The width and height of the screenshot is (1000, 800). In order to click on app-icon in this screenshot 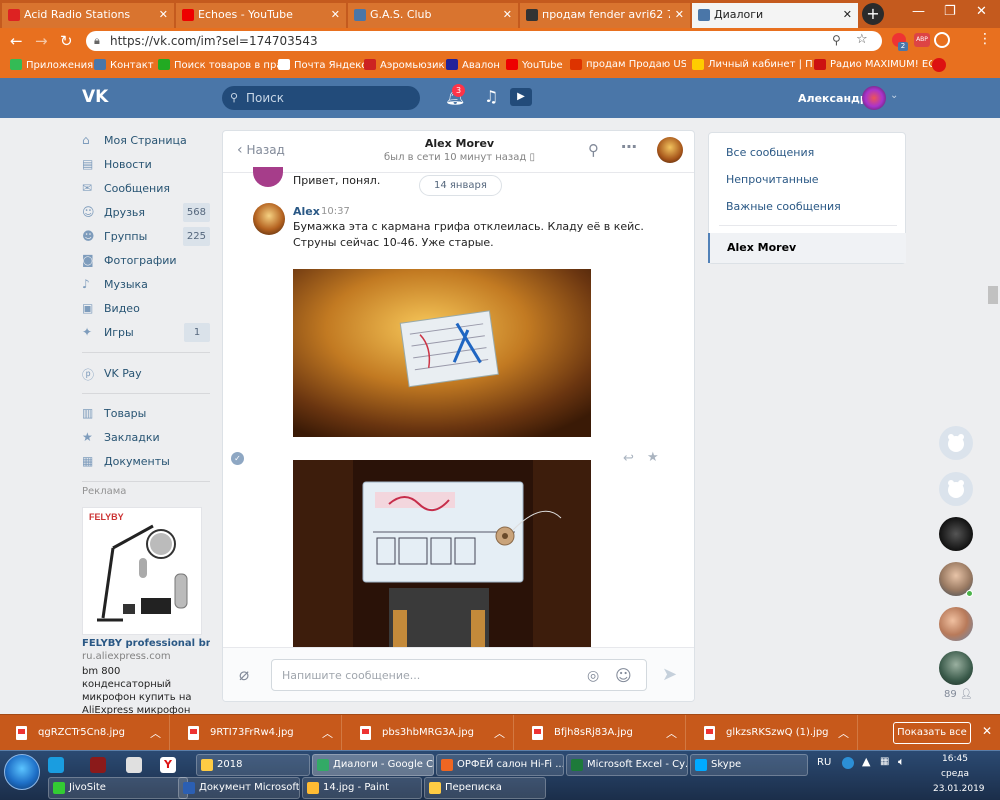, I will do `click(98, 765)`.